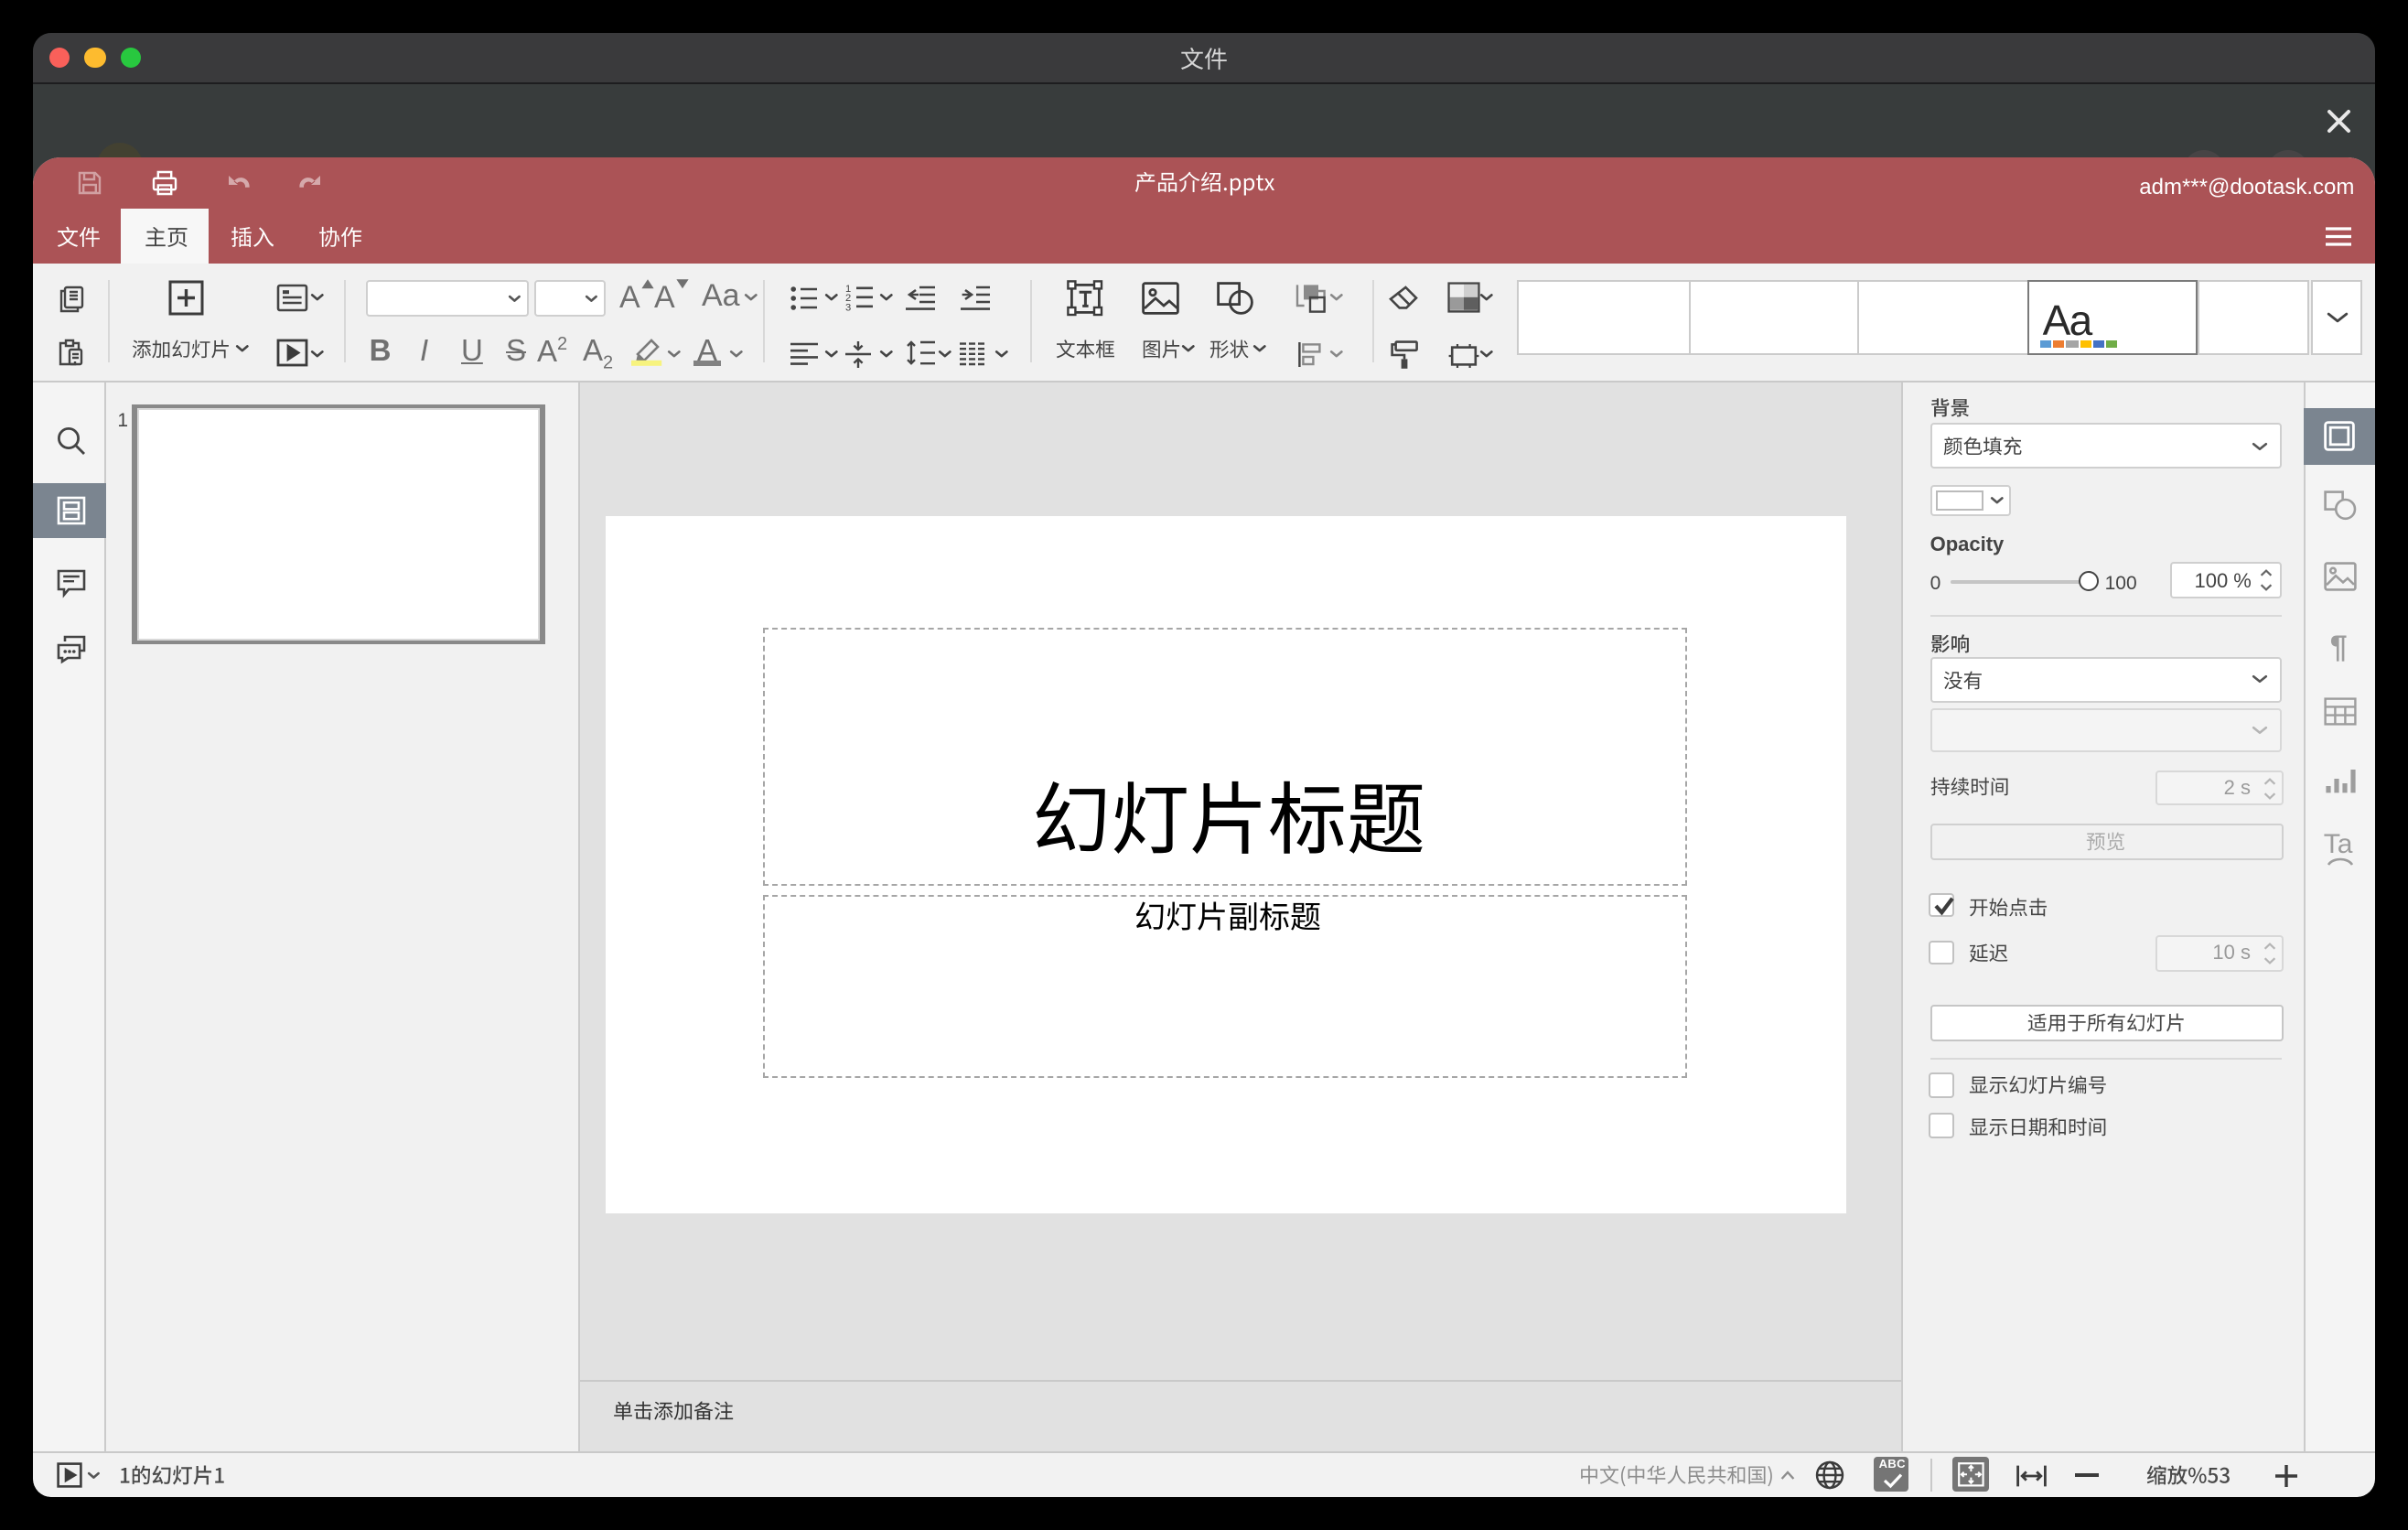  Describe the element at coordinates (849, 308) in the screenshot. I see `svg-text: 3` at that location.